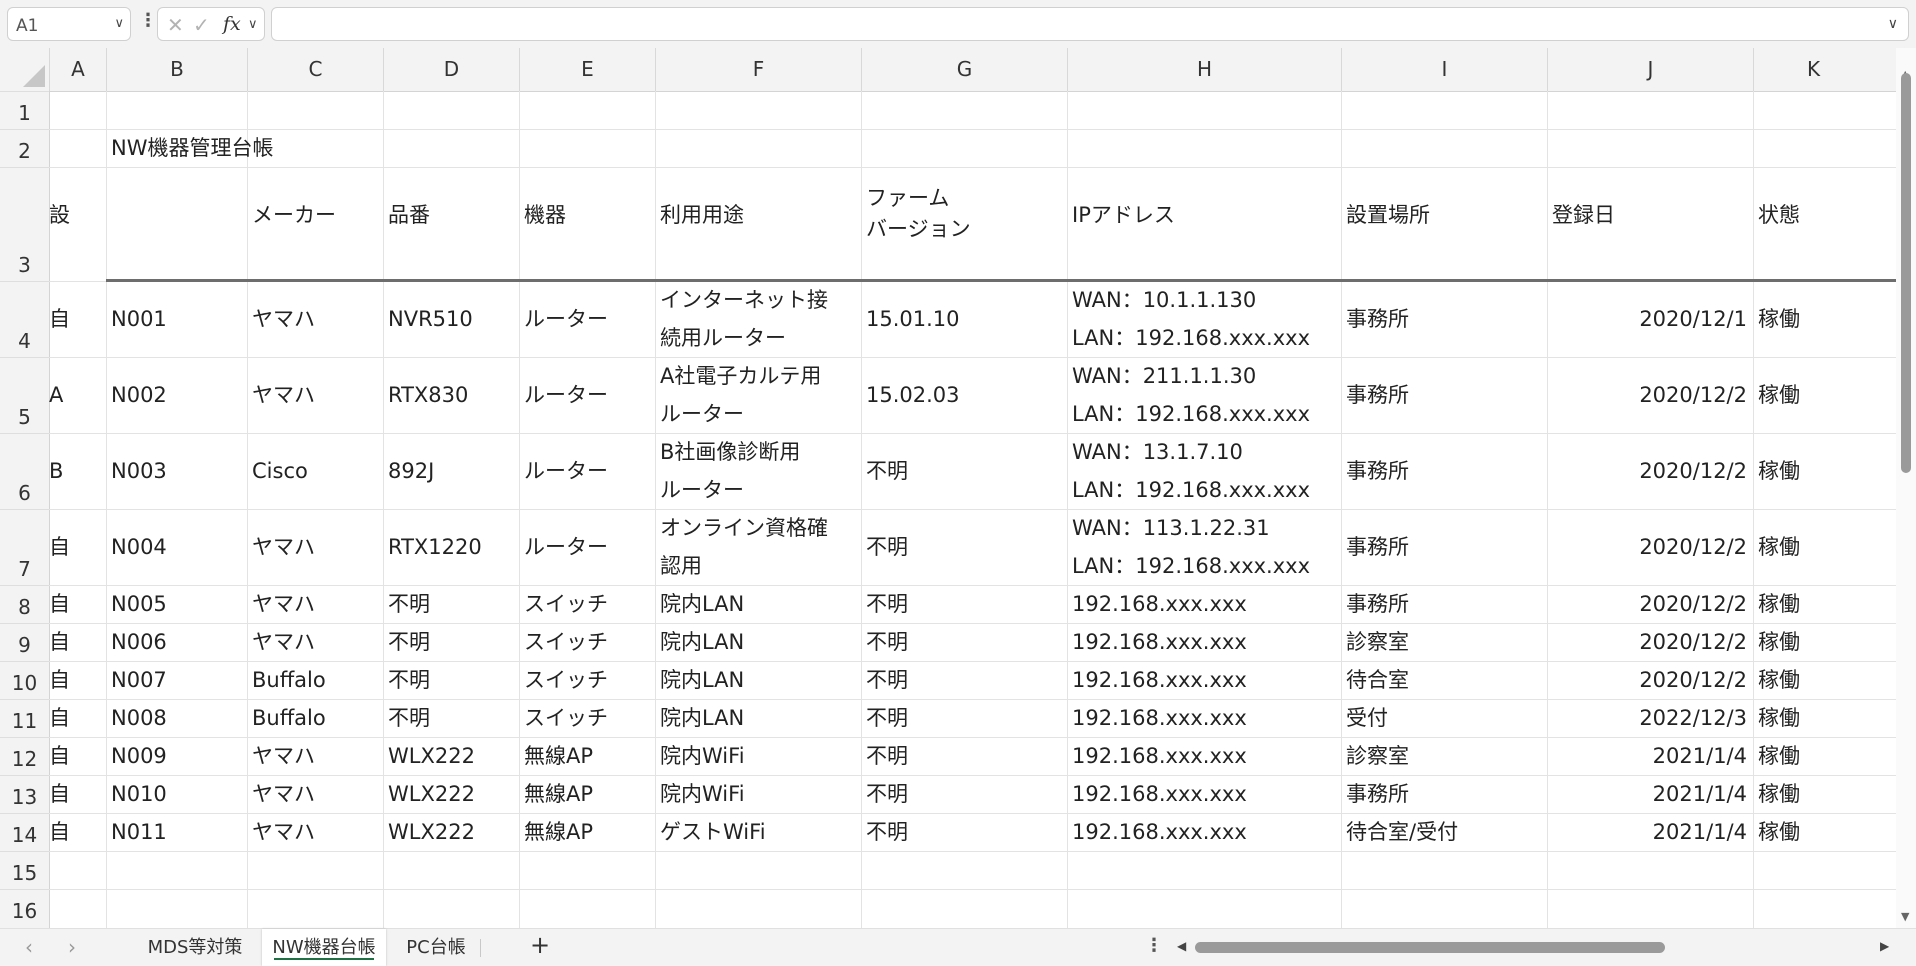 The width and height of the screenshot is (1916, 966). I want to click on column-header-k: K, so click(1813, 69).